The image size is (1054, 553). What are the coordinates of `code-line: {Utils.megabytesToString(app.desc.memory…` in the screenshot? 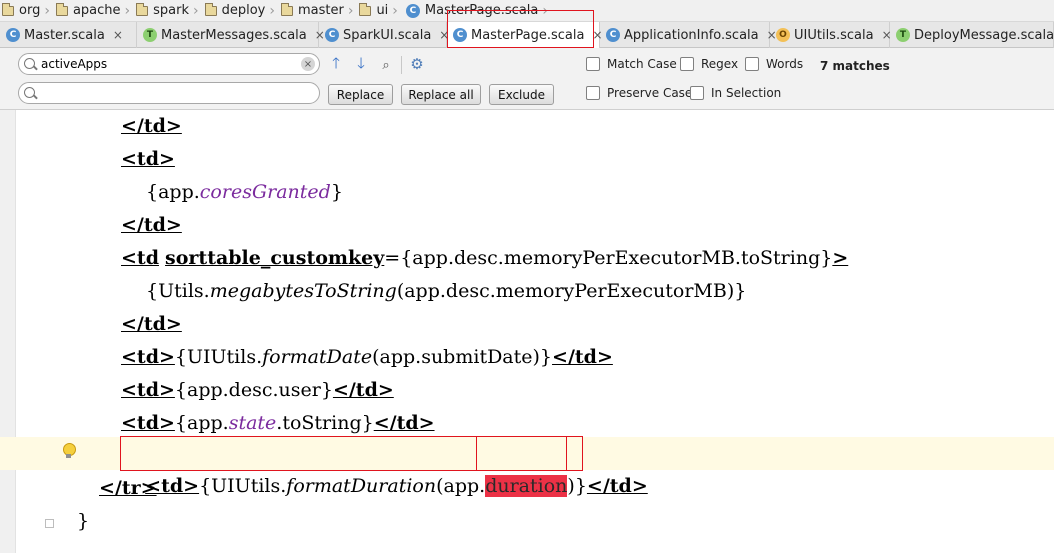 It's located at (446, 291).